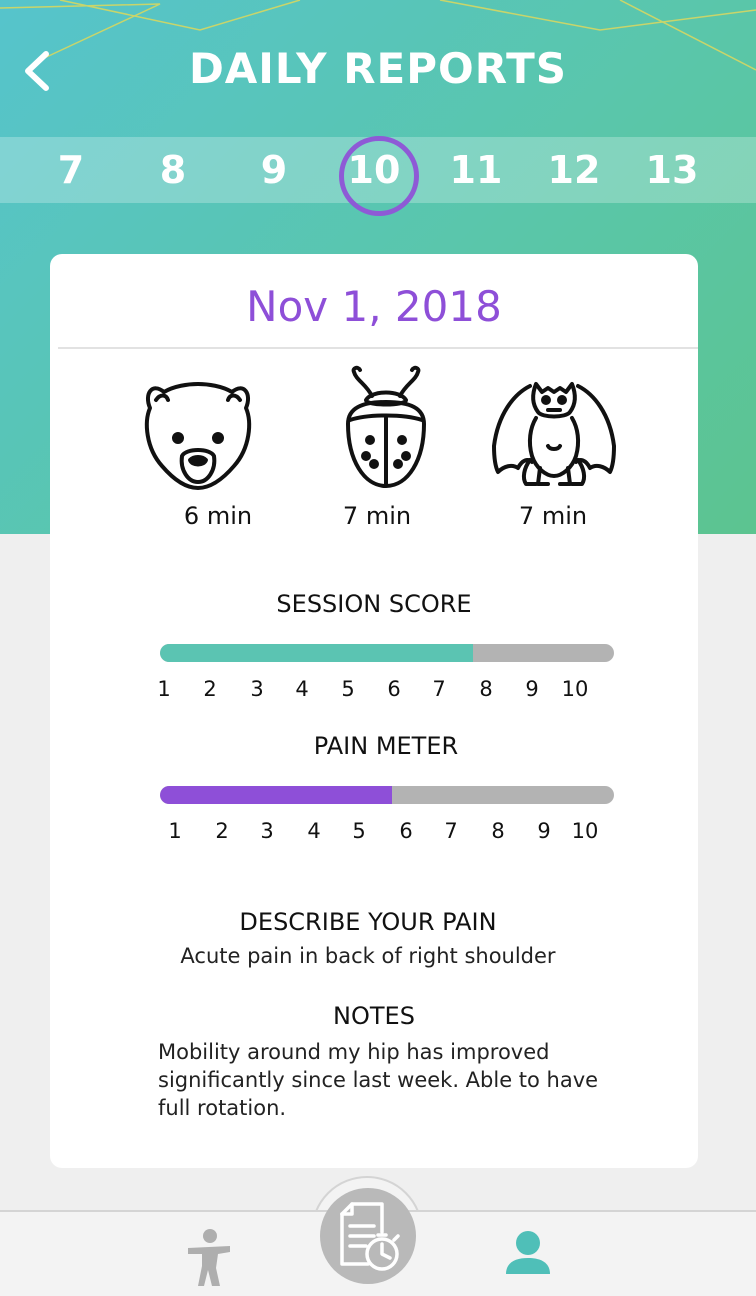 Image resolution: width=756 pixels, height=1296 pixels. Describe the element at coordinates (378, 68) in the screenshot. I see `page-title: DAILY REPORTS` at that location.